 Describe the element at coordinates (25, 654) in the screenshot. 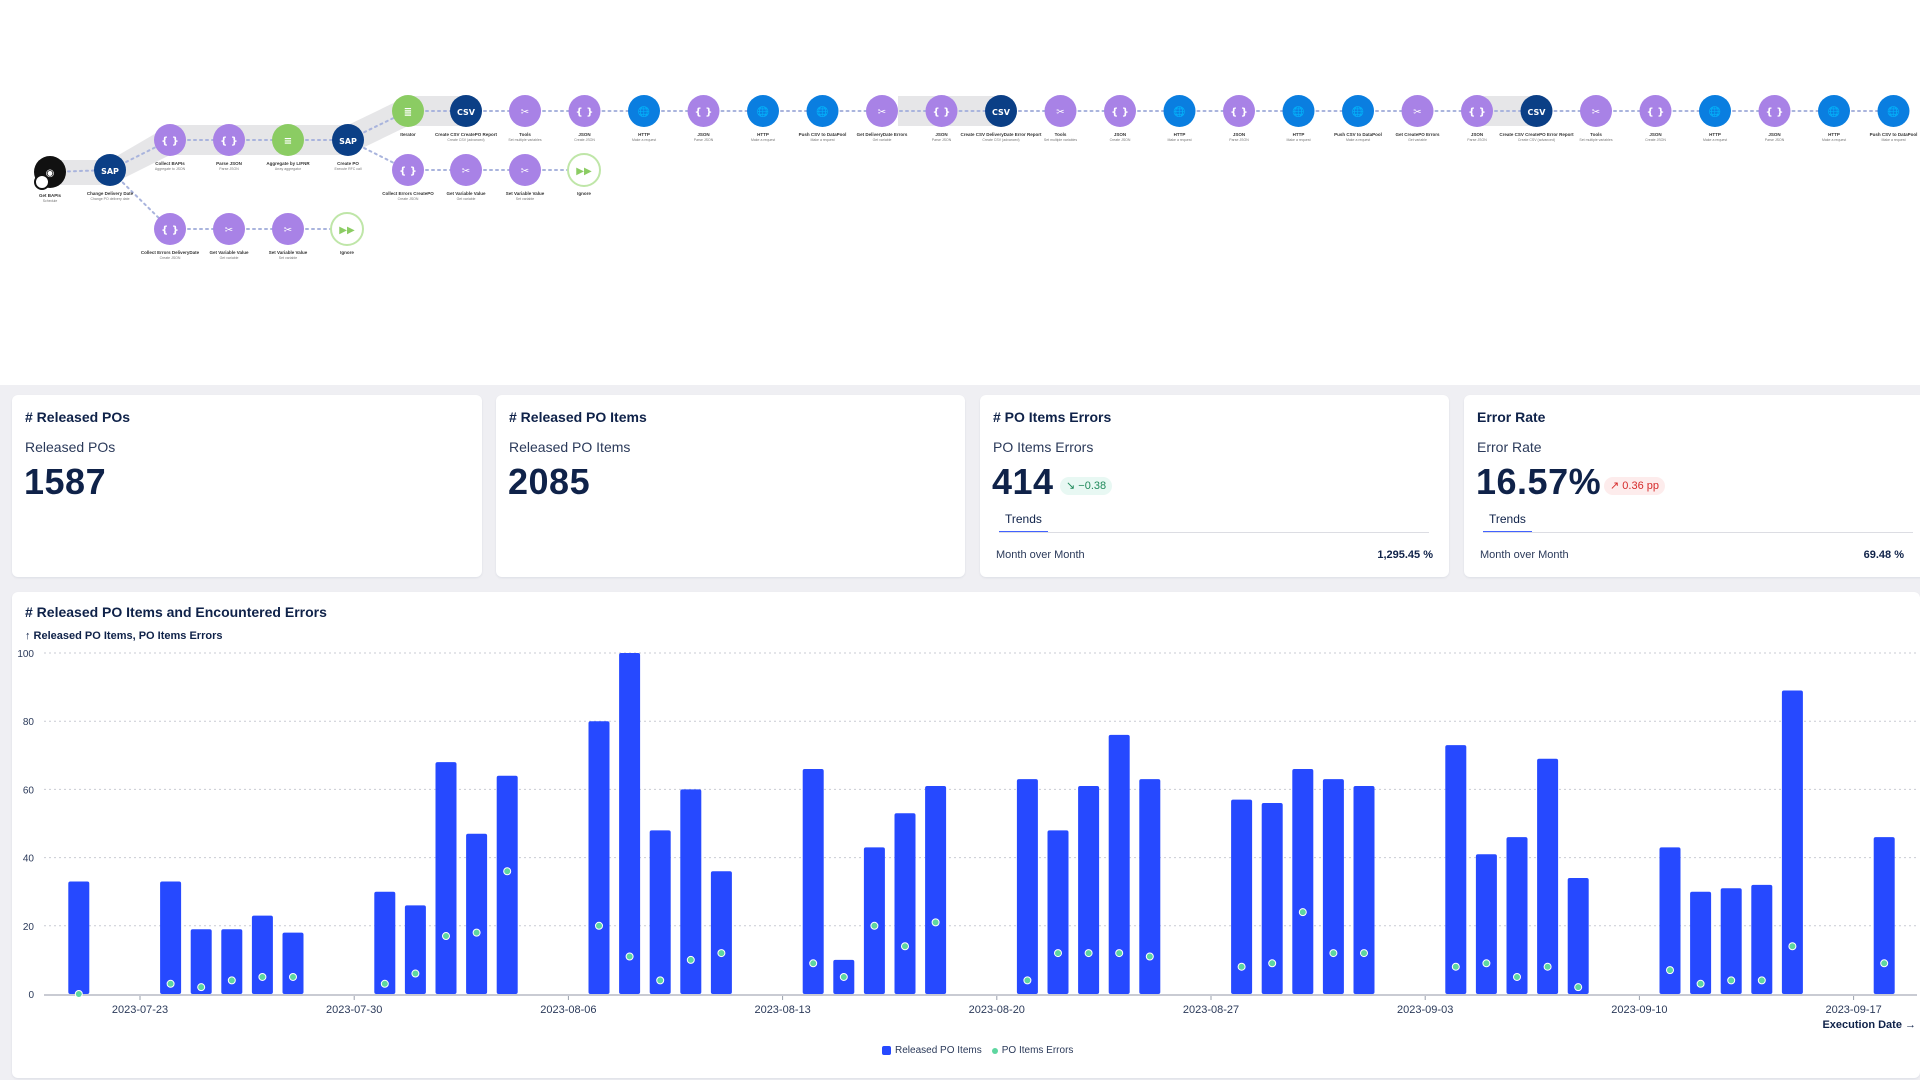

I see `y-tick-label: 100` at that location.